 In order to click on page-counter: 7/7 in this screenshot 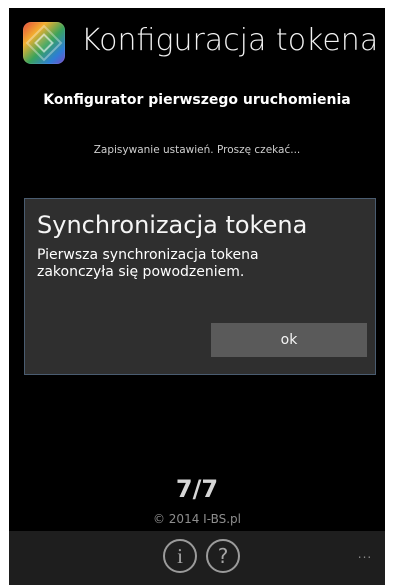, I will do `click(197, 489)`.